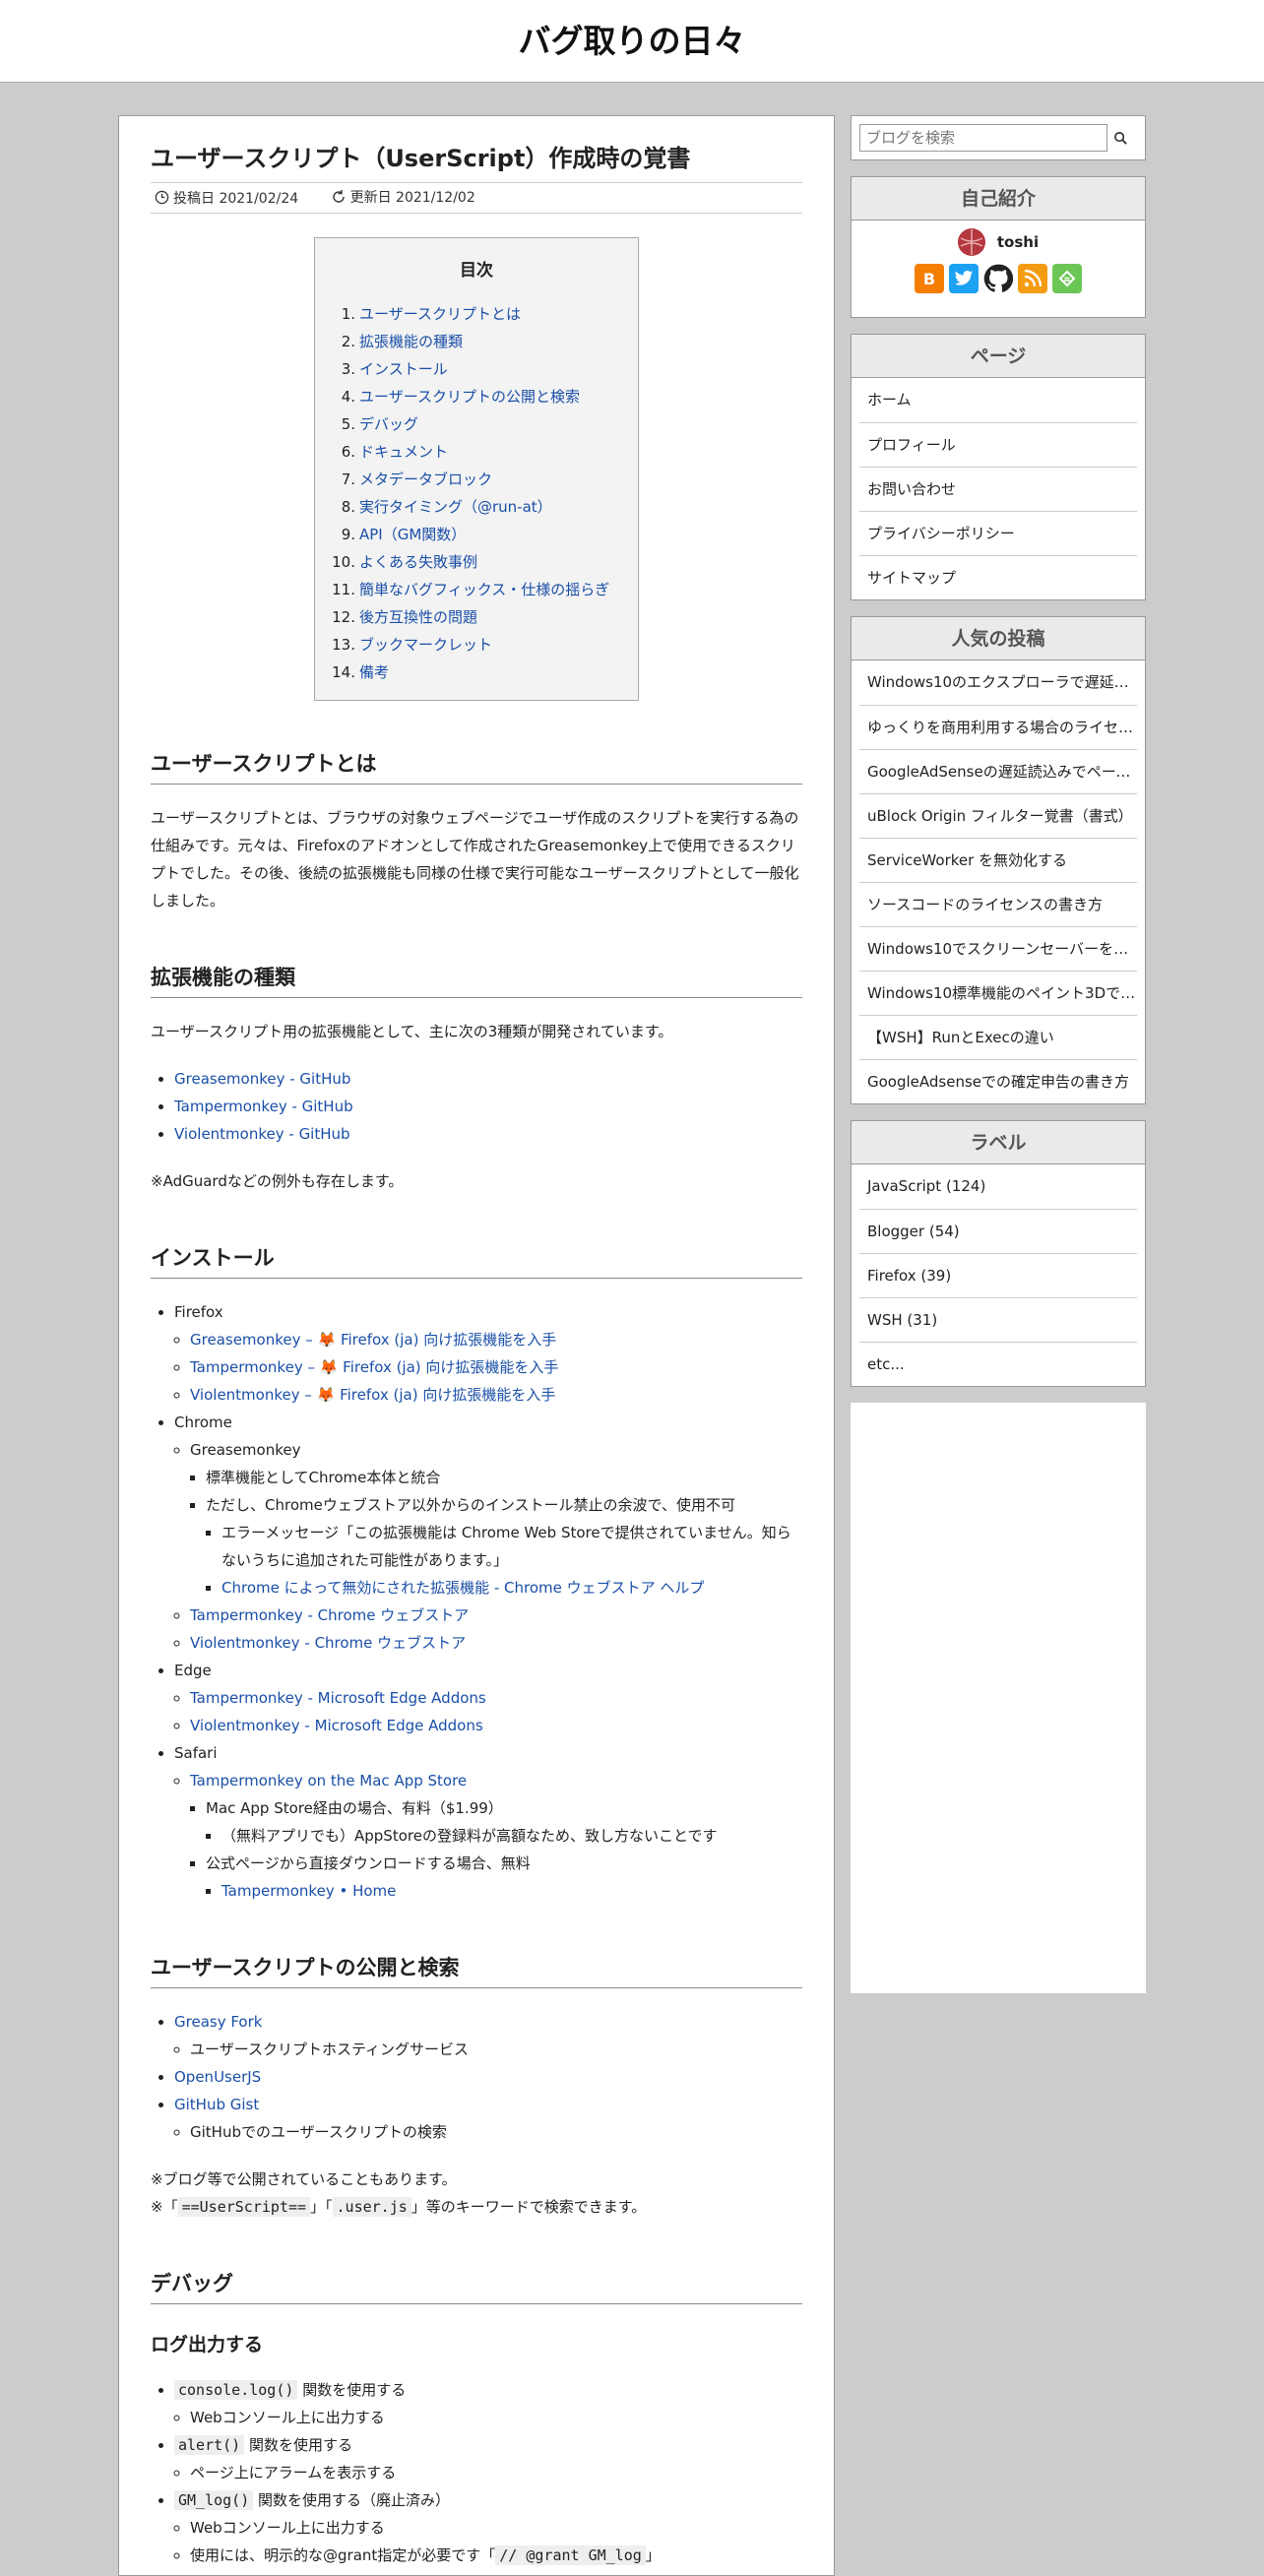 The height and width of the screenshot is (2576, 1264). What do you see at coordinates (348, 398) in the screenshot?
I see `toc-item-number: 4.` at bounding box center [348, 398].